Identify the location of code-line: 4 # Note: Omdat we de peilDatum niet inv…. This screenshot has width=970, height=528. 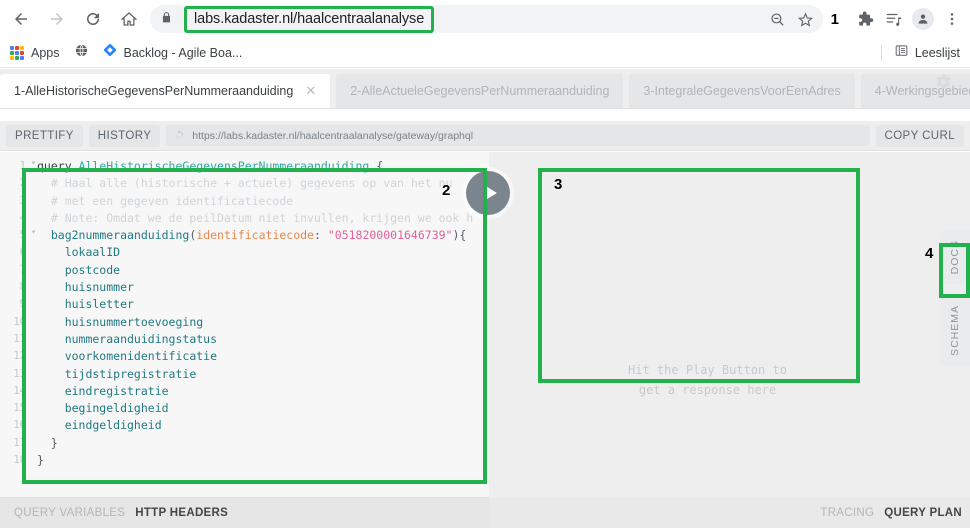
(244, 218).